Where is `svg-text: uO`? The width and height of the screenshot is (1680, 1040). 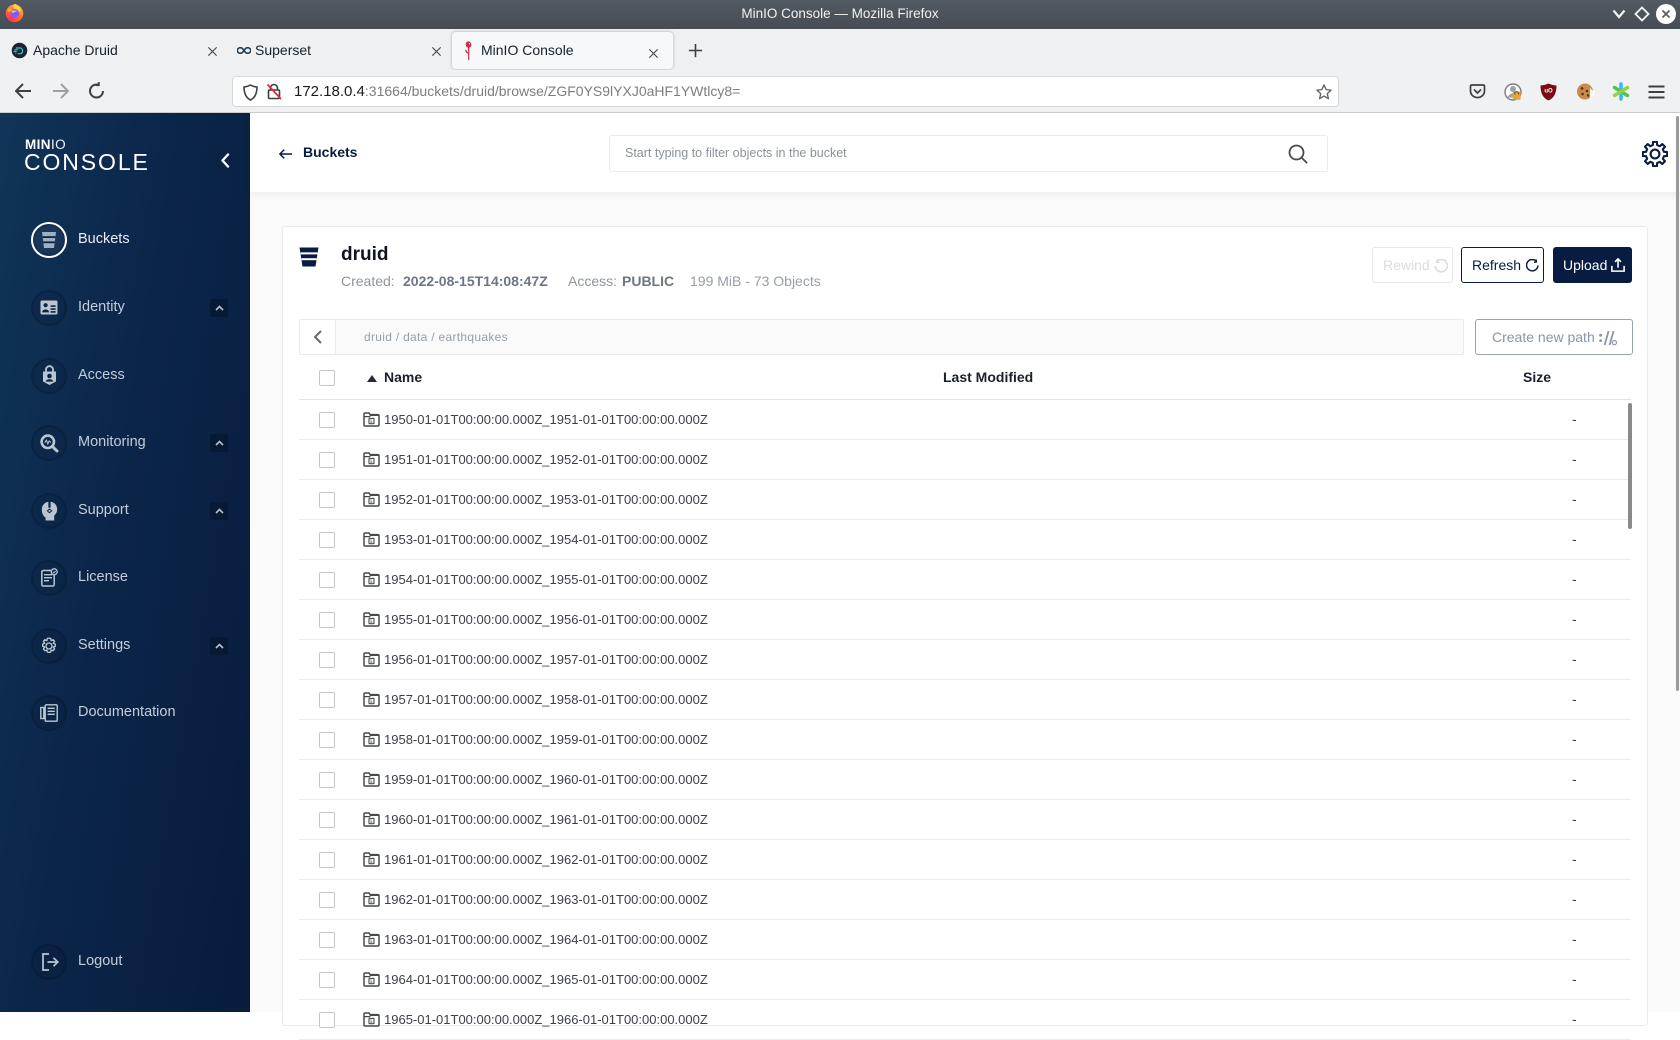
svg-text: uO is located at coordinates (1548, 92).